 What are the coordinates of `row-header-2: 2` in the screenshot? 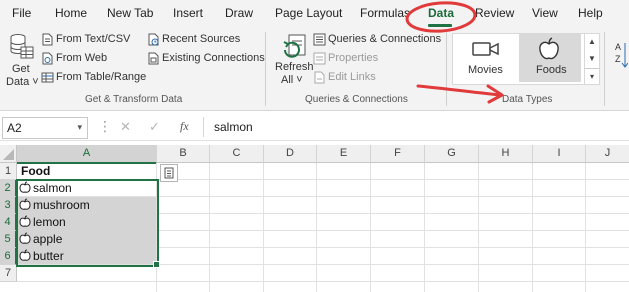 It's located at (8, 188).